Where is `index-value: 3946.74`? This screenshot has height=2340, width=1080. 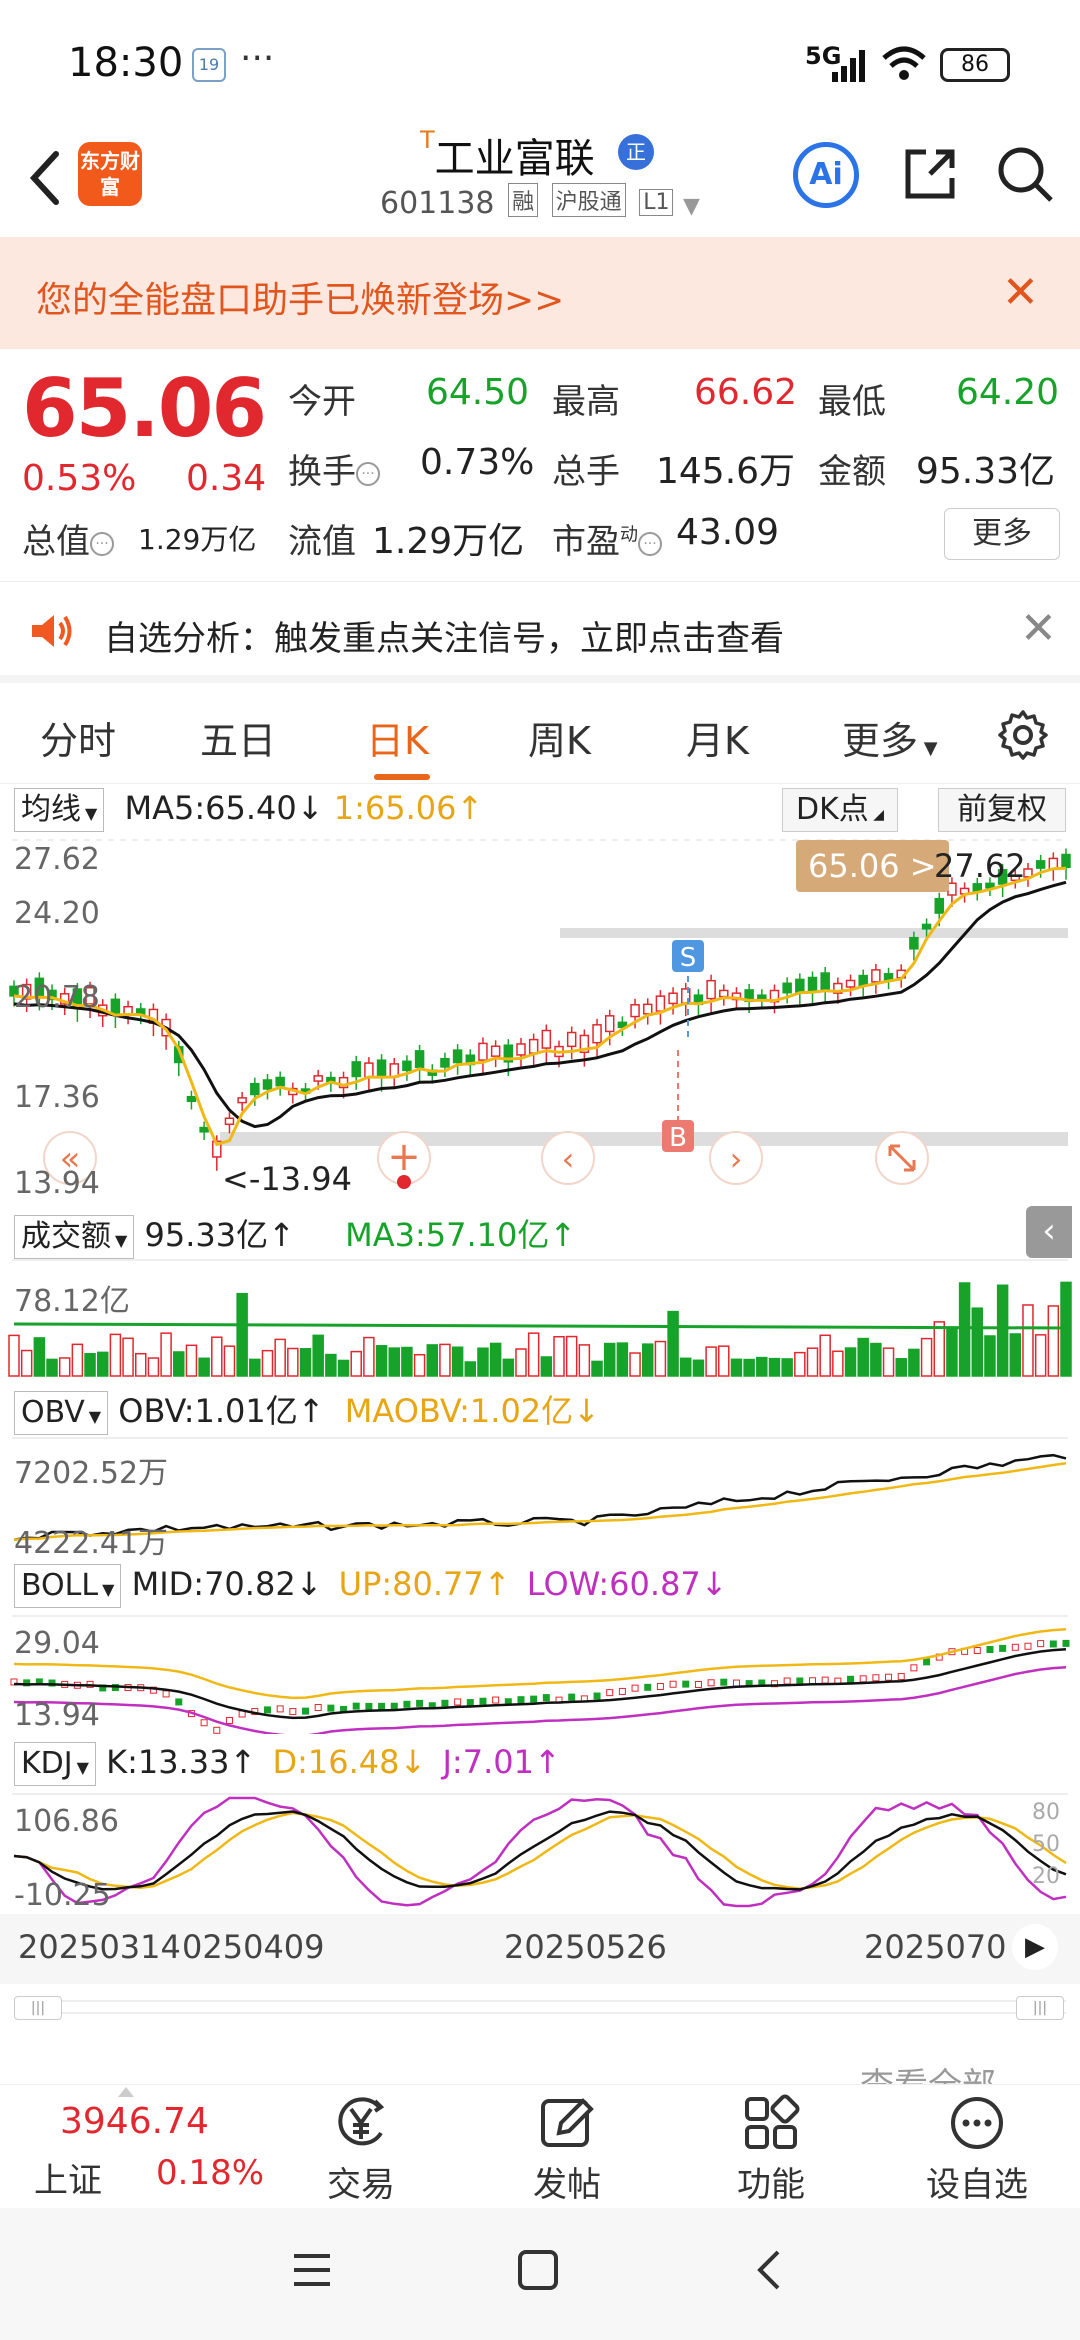 index-value: 3946.74 is located at coordinates (134, 2121).